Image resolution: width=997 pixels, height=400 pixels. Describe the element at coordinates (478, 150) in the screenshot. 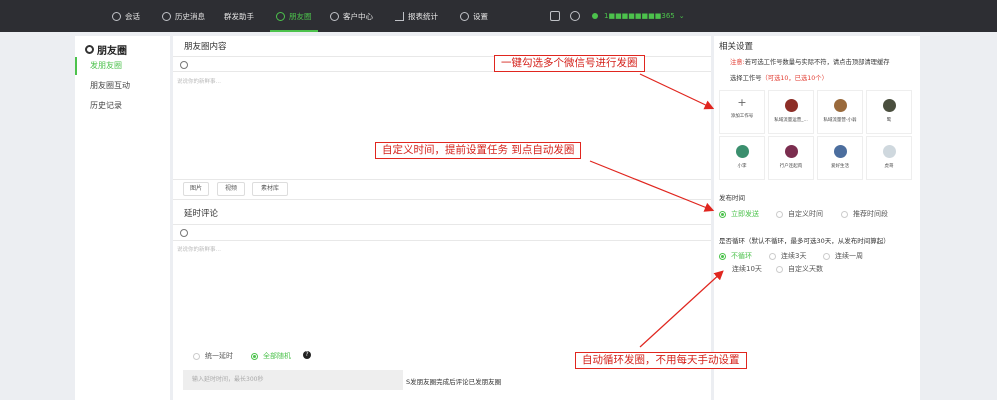

I see `callout-custom-time: 自定义时间，提前设置任务 到点自动发圈` at that location.